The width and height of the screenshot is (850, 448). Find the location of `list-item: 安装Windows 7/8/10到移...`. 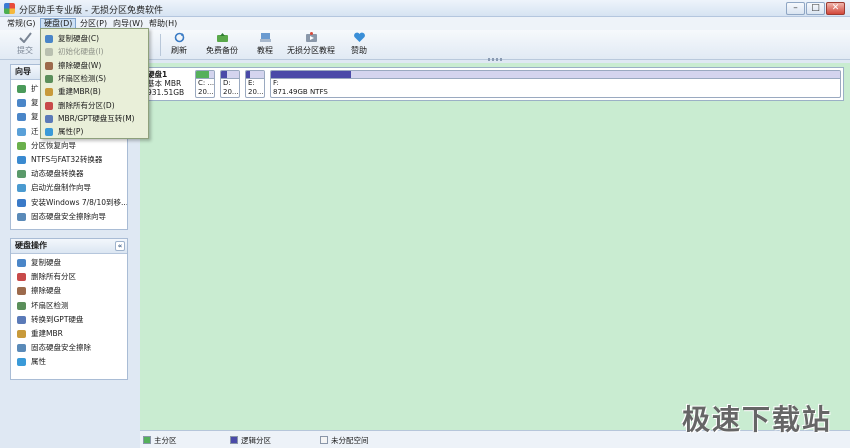

list-item: 安装Windows 7/8/10到移... is located at coordinates (69, 203).